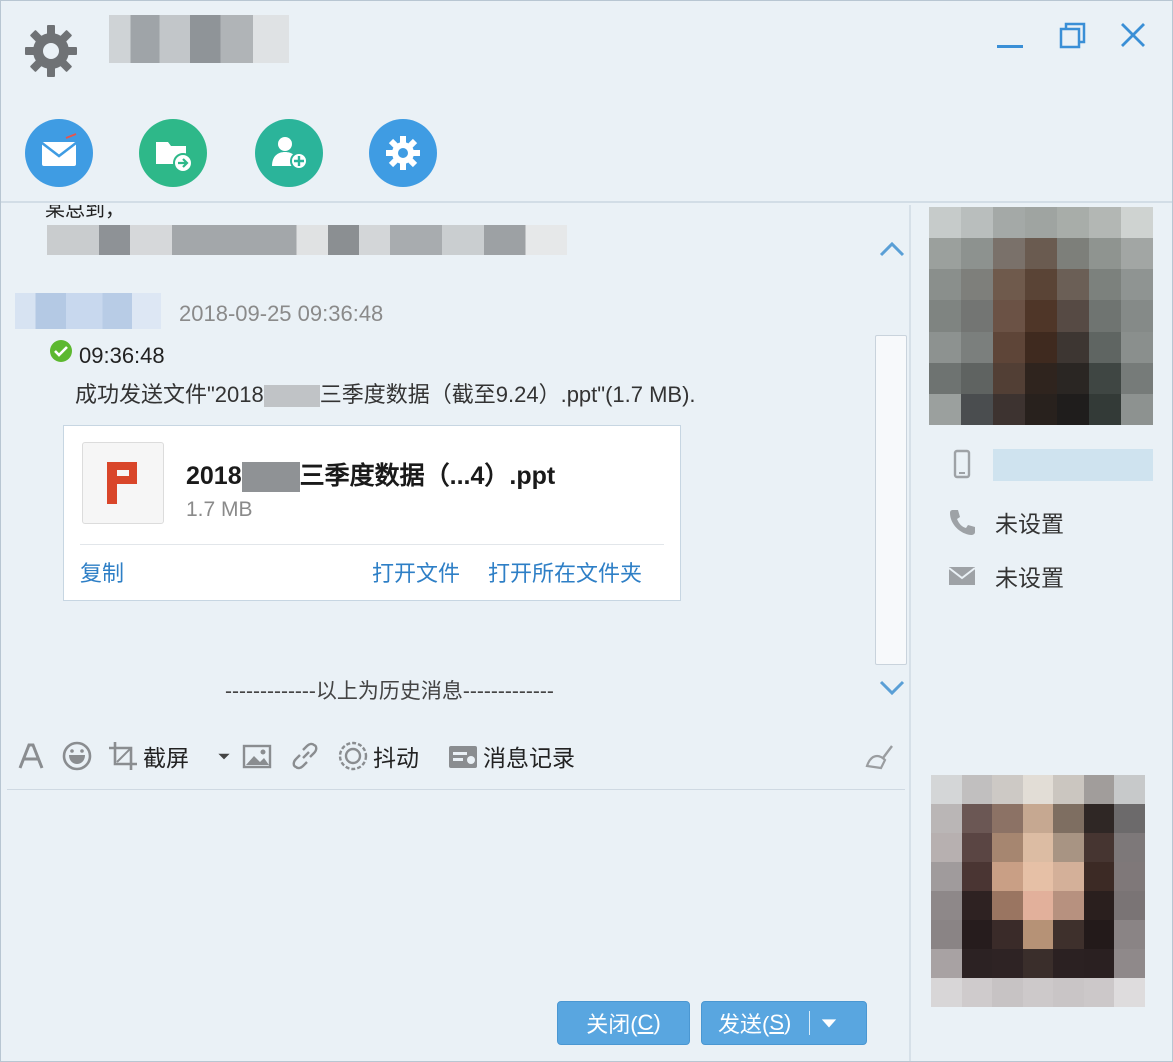 Image resolution: width=1173 pixels, height=1062 pixels. Describe the element at coordinates (784, 1023) in the screenshot. I see `send-button: 发送(S)` at that location.